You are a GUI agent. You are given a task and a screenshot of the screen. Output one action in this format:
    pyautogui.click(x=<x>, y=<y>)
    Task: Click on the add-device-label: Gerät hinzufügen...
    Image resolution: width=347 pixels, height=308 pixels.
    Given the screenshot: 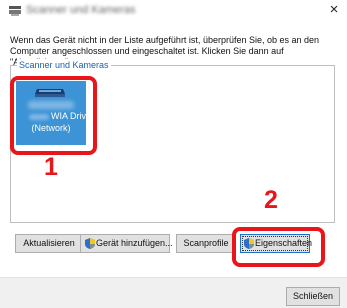 What is the action you would take?
    pyautogui.click(x=134, y=243)
    